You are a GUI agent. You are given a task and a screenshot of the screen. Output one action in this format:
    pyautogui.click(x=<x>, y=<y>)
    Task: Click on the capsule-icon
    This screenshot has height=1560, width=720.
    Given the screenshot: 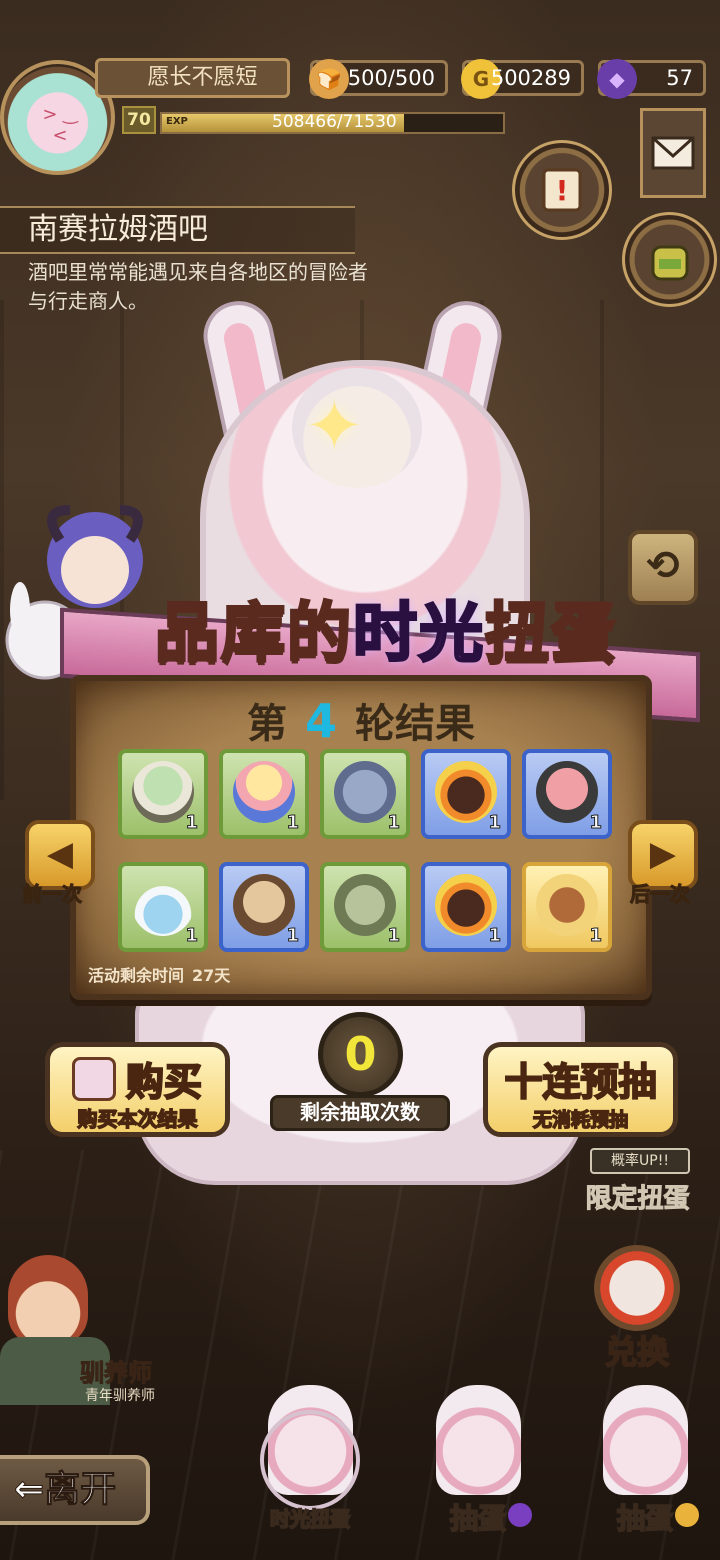 What is the action you would take?
    pyautogui.click(x=94, y=1079)
    